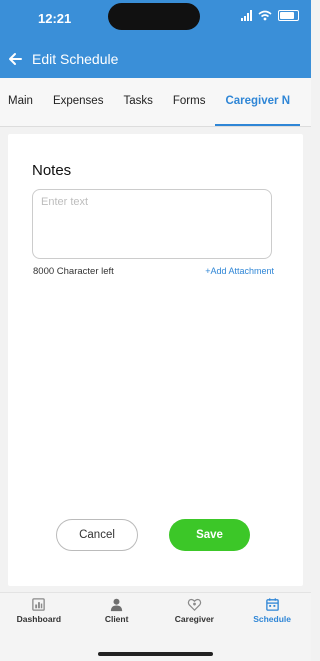 The width and height of the screenshot is (320, 661). Describe the element at coordinates (246, 15) in the screenshot. I see `signal-icon` at that location.